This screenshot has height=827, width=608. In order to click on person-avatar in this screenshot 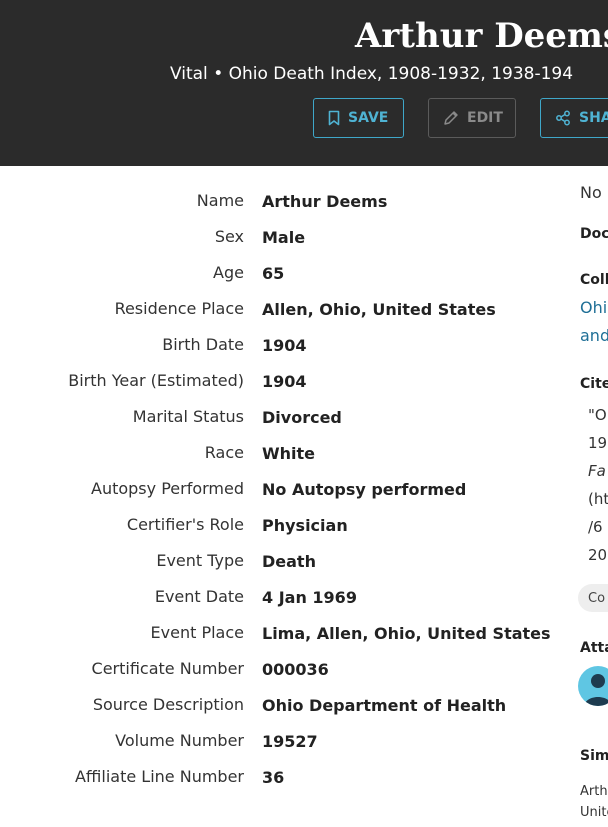, I will do `click(593, 686)`.